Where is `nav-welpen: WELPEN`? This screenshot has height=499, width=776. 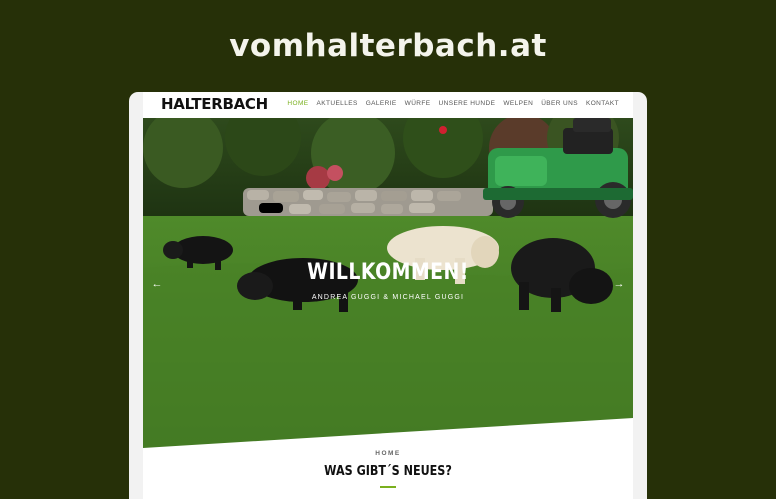
nav-welpen: WELPEN is located at coordinates (518, 103).